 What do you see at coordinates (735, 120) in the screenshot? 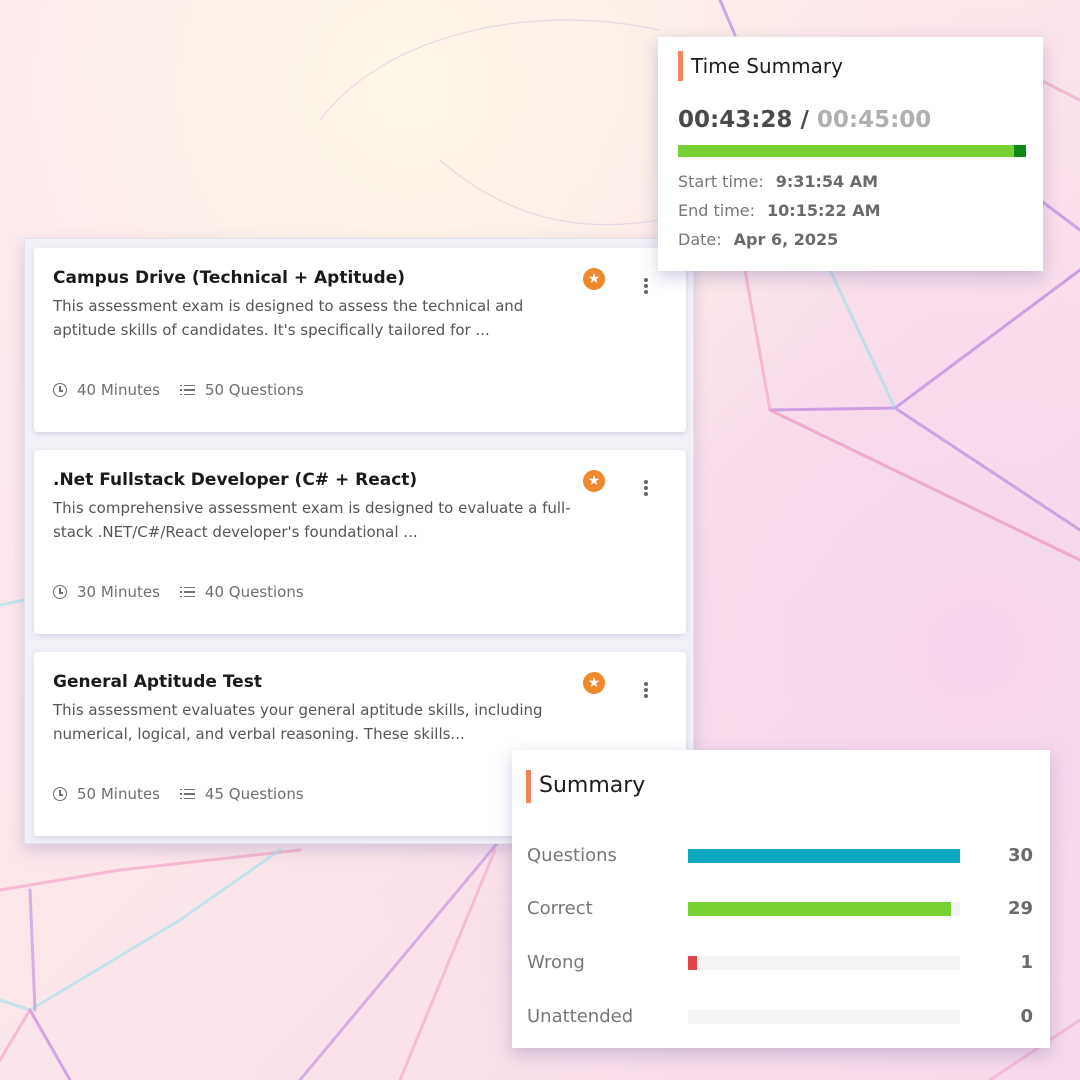
I see `elapsed-time: 00:43:28` at bounding box center [735, 120].